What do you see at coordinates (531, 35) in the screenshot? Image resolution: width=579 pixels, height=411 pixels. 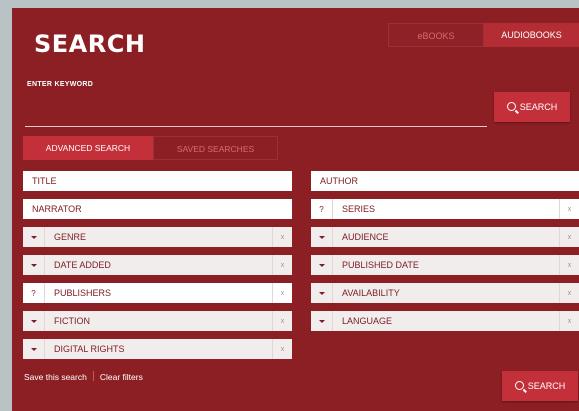 I see `audiobooks-toggle: AUDIOBOOKS` at bounding box center [531, 35].